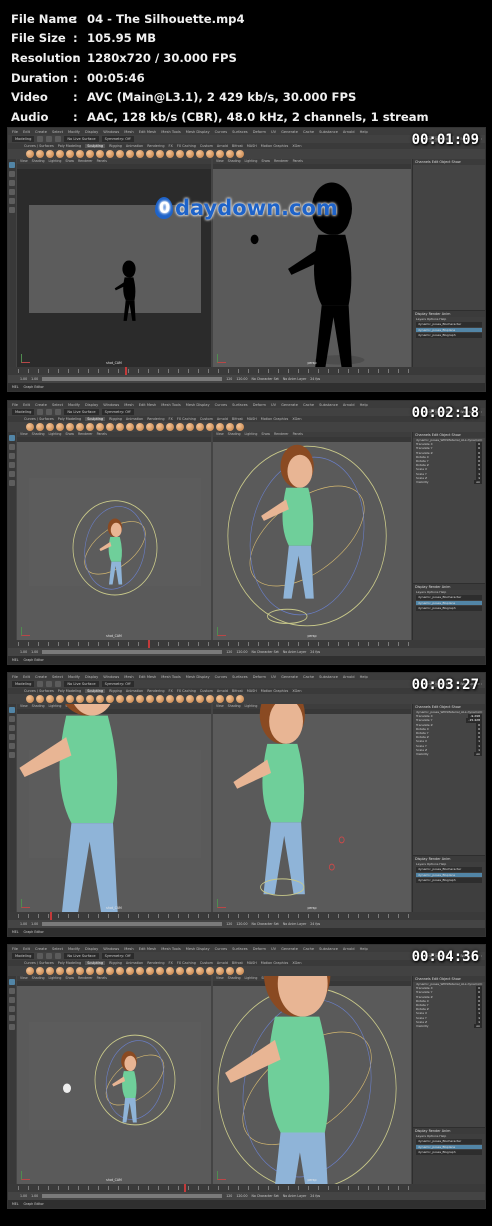  Describe the element at coordinates (40, 684) in the screenshot. I see `new-scene-icon` at that location.